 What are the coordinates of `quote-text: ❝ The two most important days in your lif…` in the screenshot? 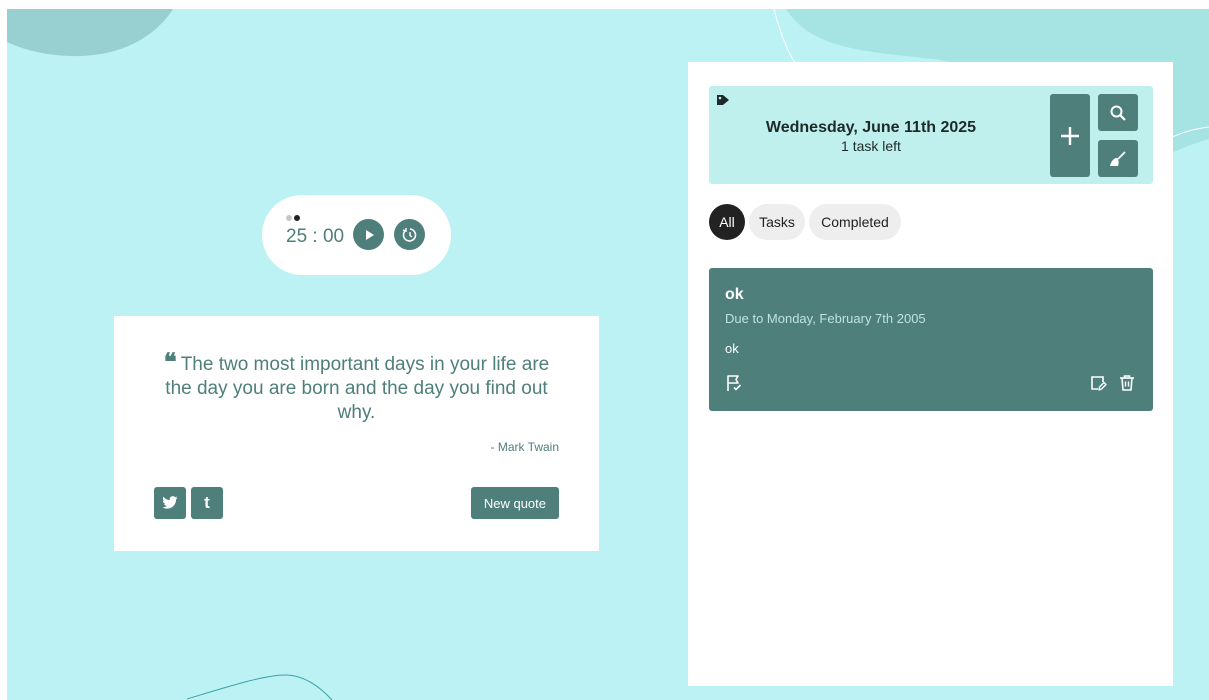 It's located at (356, 387).